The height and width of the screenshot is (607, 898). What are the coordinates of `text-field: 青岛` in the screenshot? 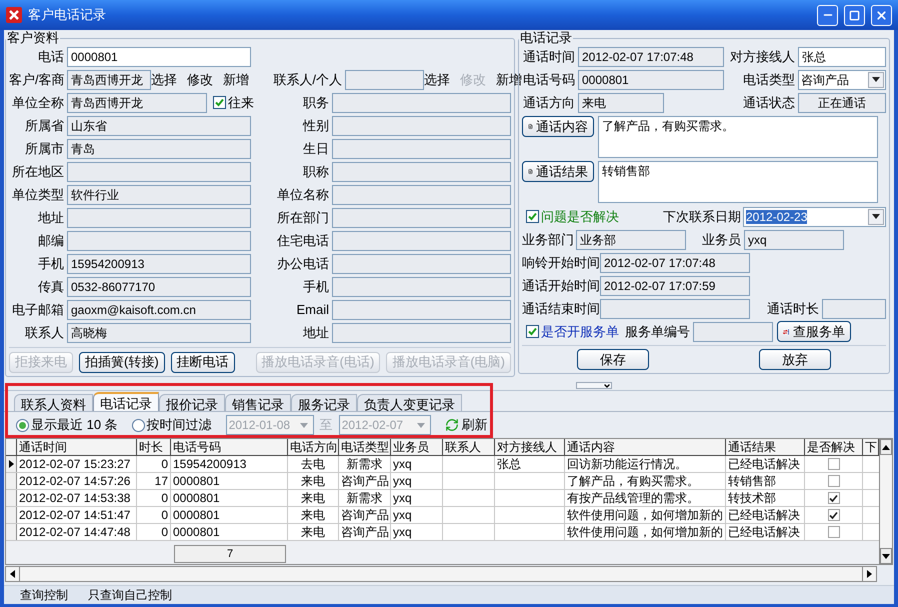 It's located at (159, 148).